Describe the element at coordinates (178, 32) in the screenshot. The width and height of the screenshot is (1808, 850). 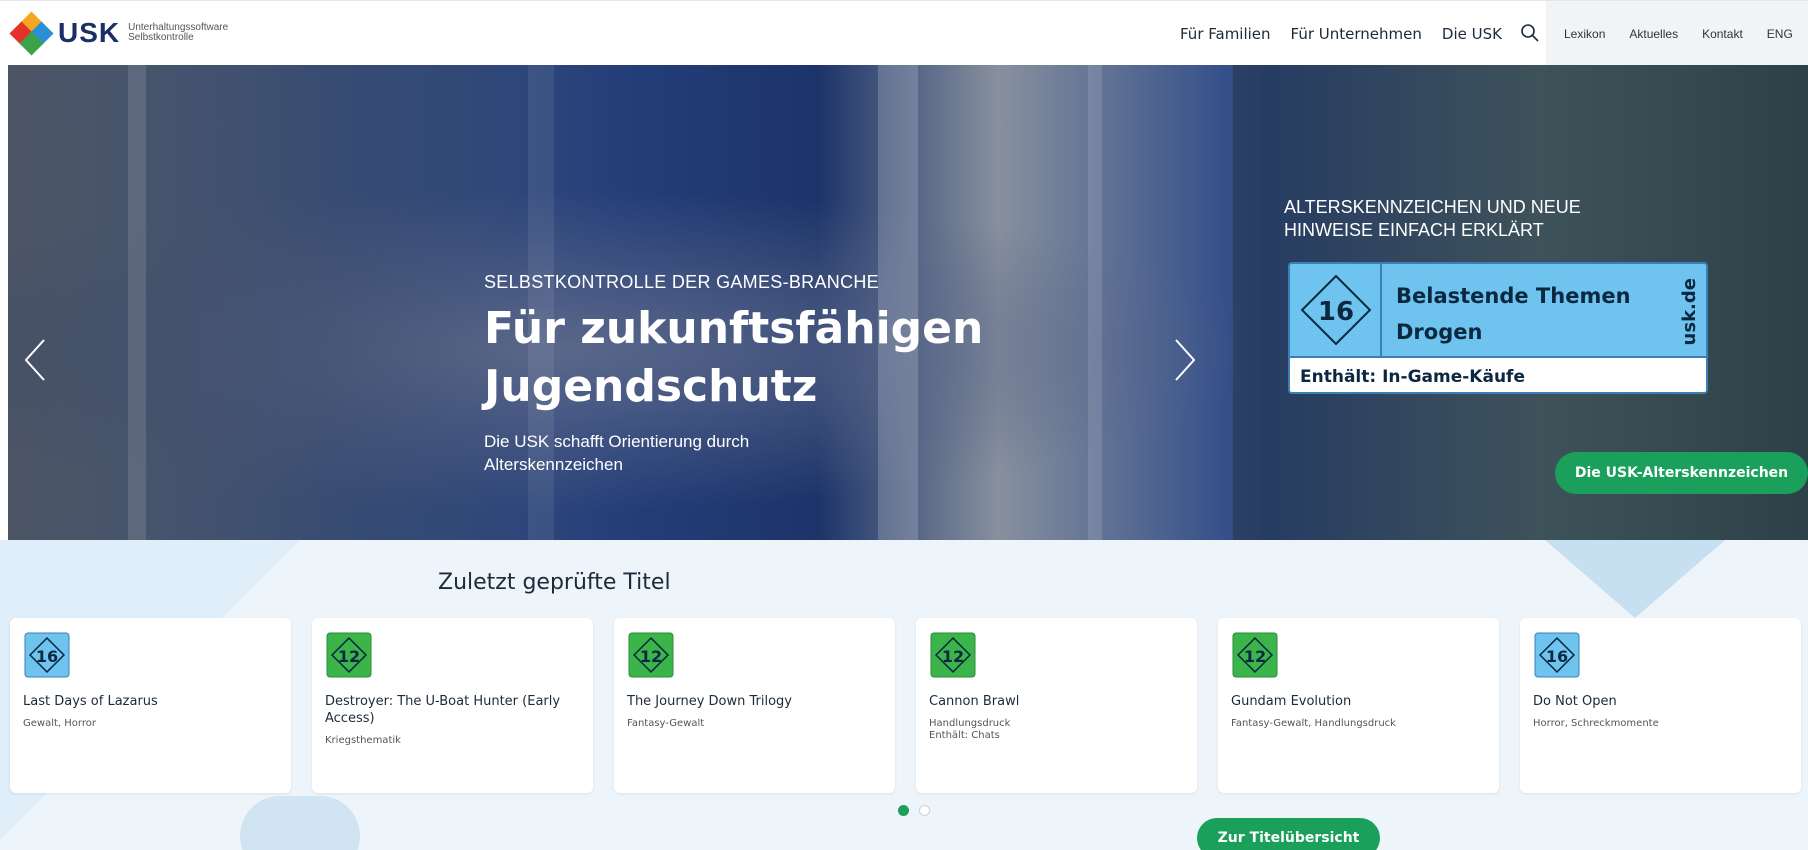
I see `logo-subtitle: Unterhaltungssoftware Selbstkontrolle` at that location.